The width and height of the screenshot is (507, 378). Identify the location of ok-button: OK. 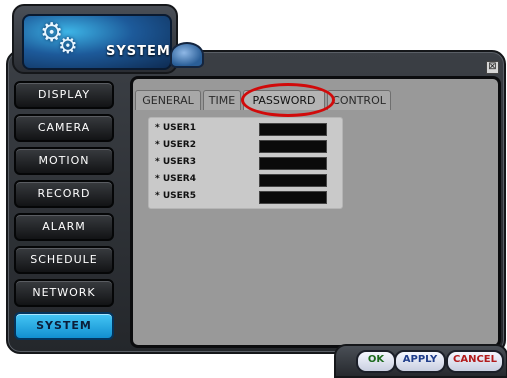
(376, 361).